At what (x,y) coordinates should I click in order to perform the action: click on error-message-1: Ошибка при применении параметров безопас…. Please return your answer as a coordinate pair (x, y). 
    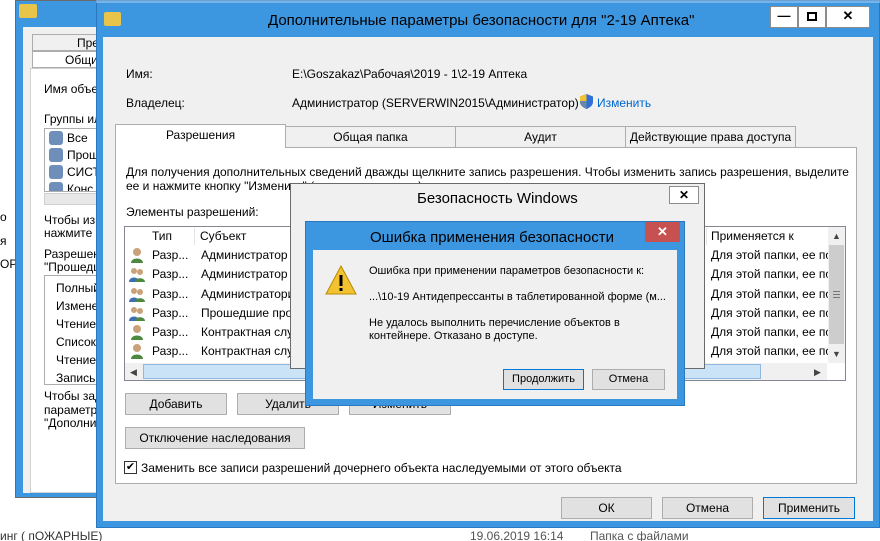
    Looking at the image, I should click on (507, 271).